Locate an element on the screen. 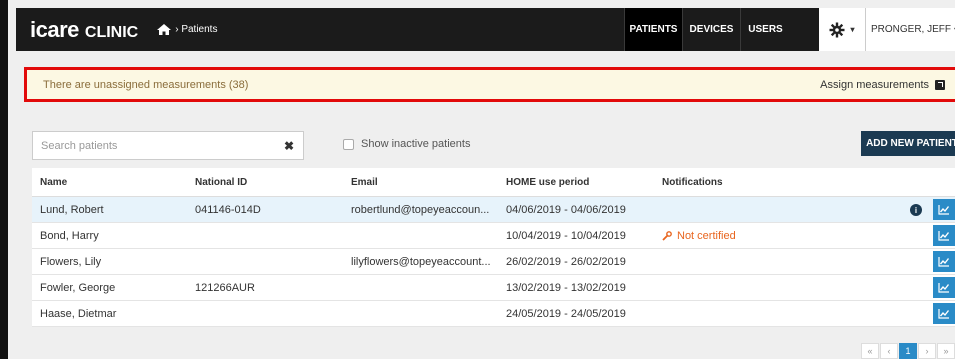 This screenshot has height=359, width=955. user-menu: PRONGER, JEFF ▾ is located at coordinates (910, 29).